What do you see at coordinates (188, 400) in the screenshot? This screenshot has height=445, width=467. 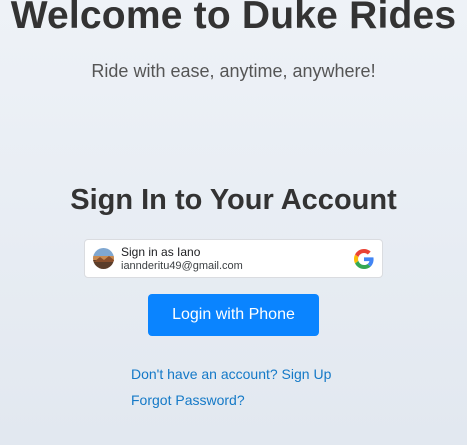 I see `forgot-password-link: Forgot Password?` at bounding box center [188, 400].